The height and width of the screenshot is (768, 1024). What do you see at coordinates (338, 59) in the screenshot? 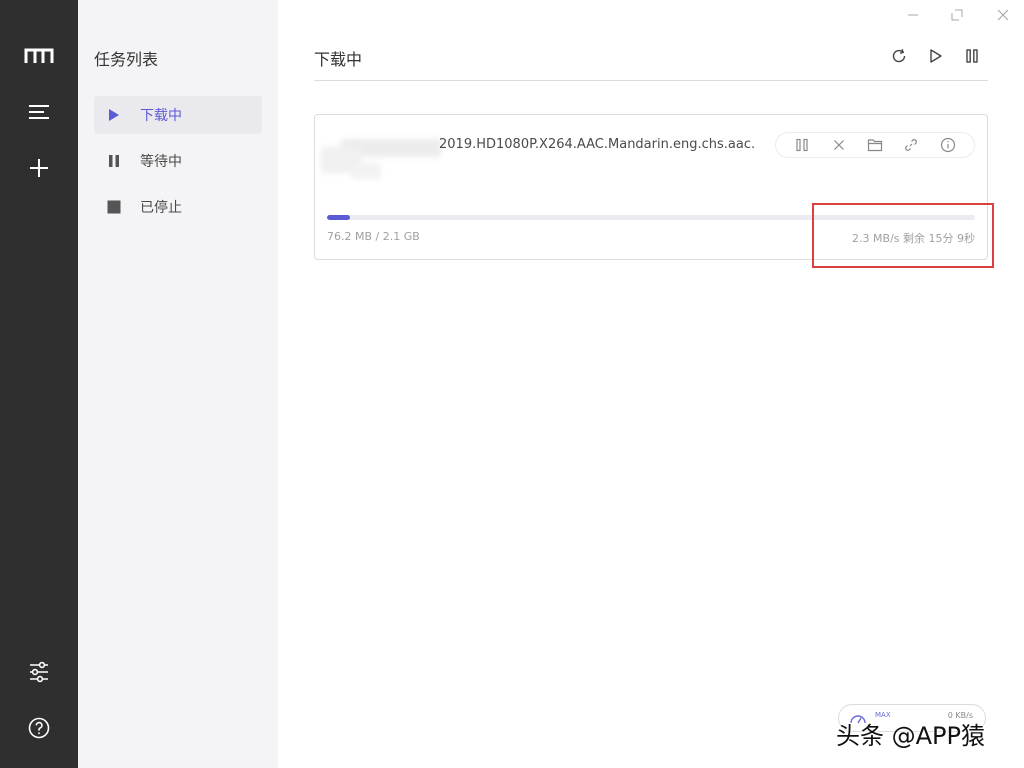
I see `page-title: 下载中` at bounding box center [338, 59].